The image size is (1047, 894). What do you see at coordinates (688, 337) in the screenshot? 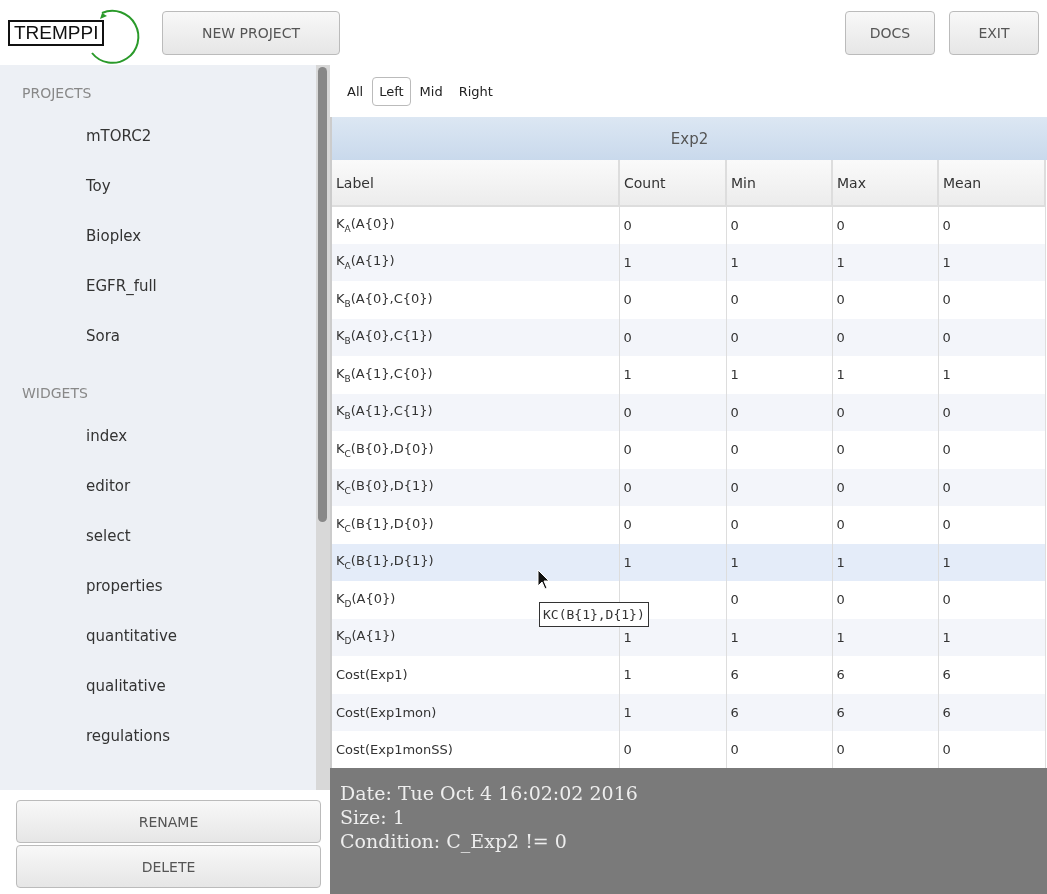
I see `table-row: K$_{B}$(A{0},C{1}) 0 0 0 0` at bounding box center [688, 337].